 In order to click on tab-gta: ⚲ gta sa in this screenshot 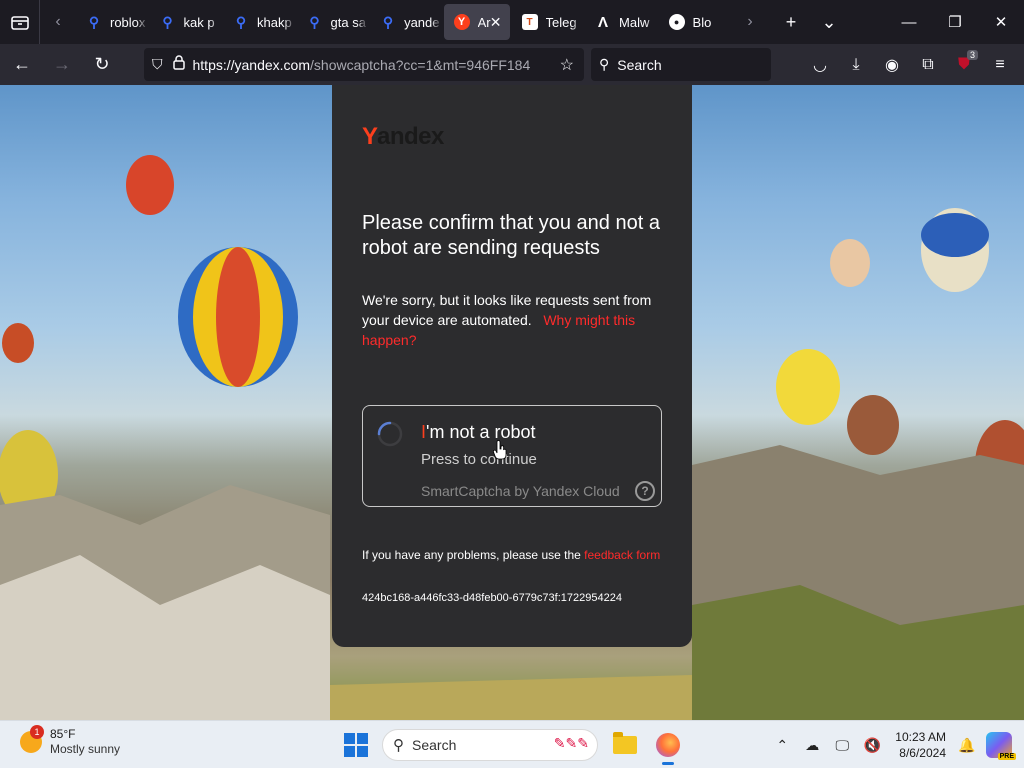, I will do `click(333, 22)`.